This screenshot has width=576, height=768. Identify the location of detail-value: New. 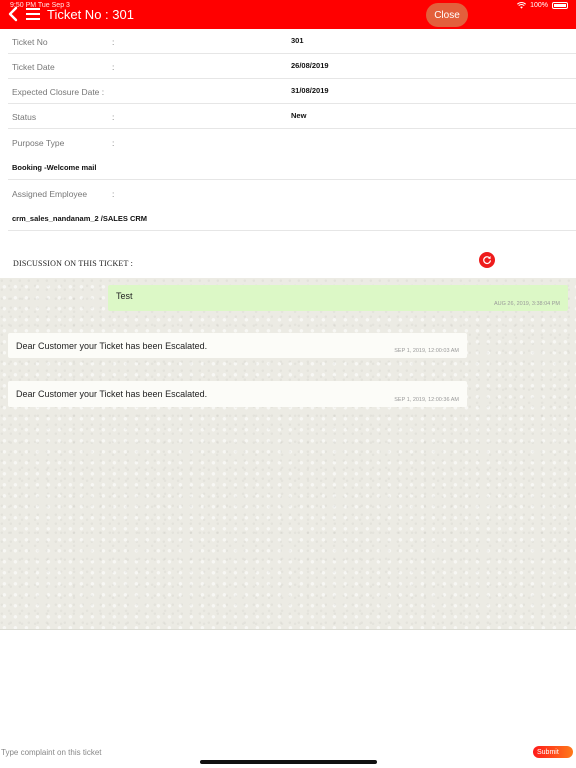
(299, 115).